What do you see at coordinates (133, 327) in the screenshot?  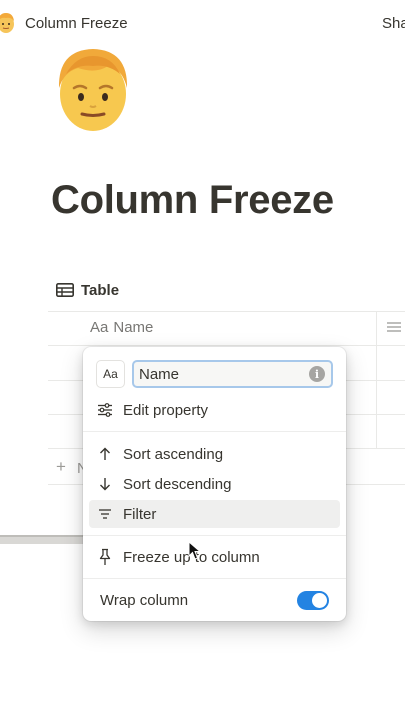 I see `column-header-label: Name` at bounding box center [133, 327].